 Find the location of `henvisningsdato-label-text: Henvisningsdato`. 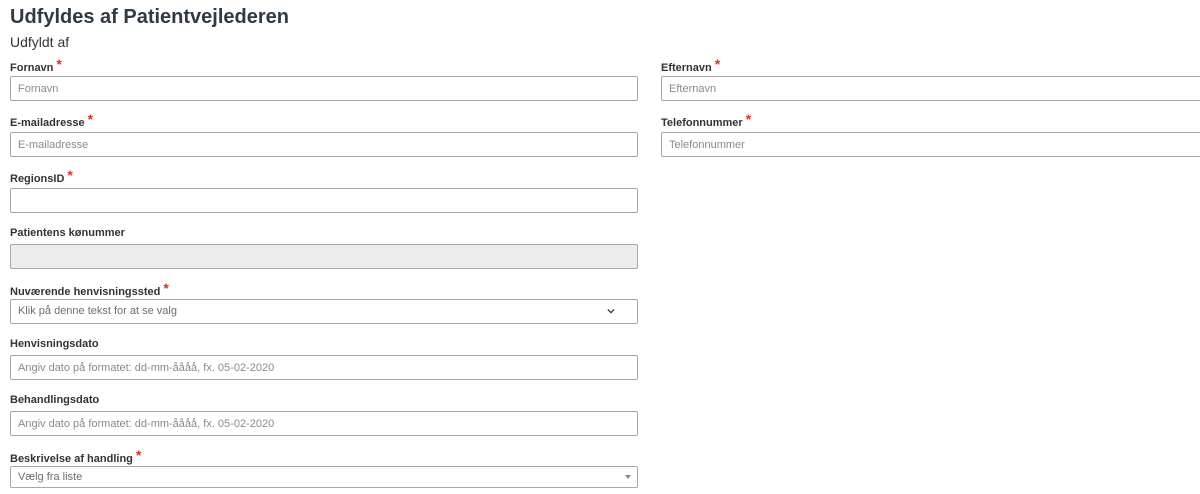

henvisningsdato-label-text: Henvisningsdato is located at coordinates (54, 344).